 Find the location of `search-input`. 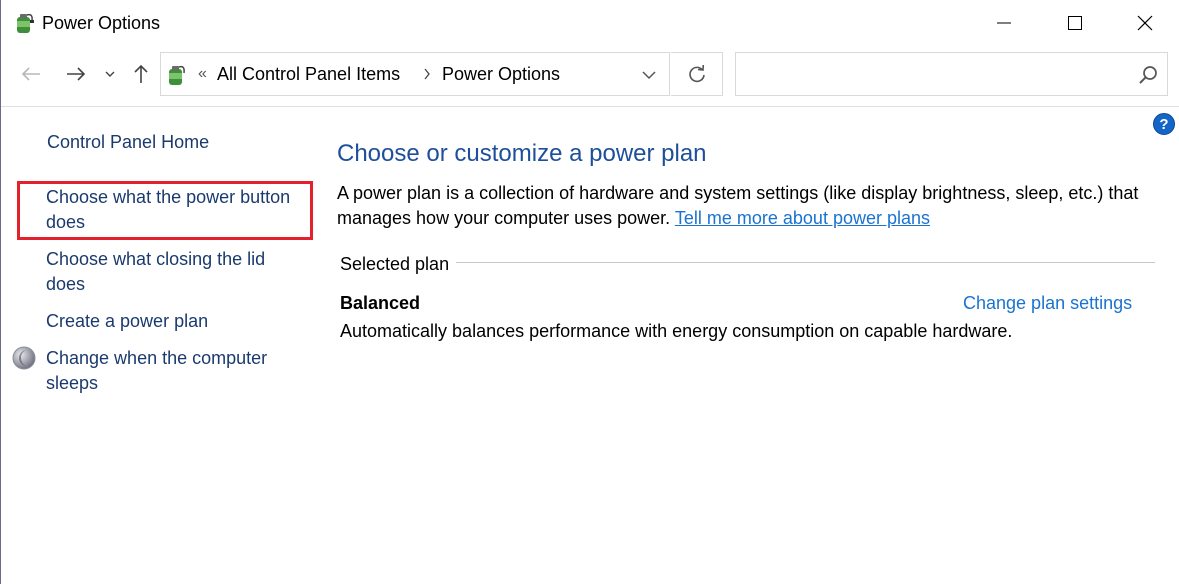

search-input is located at coordinates (936, 75).